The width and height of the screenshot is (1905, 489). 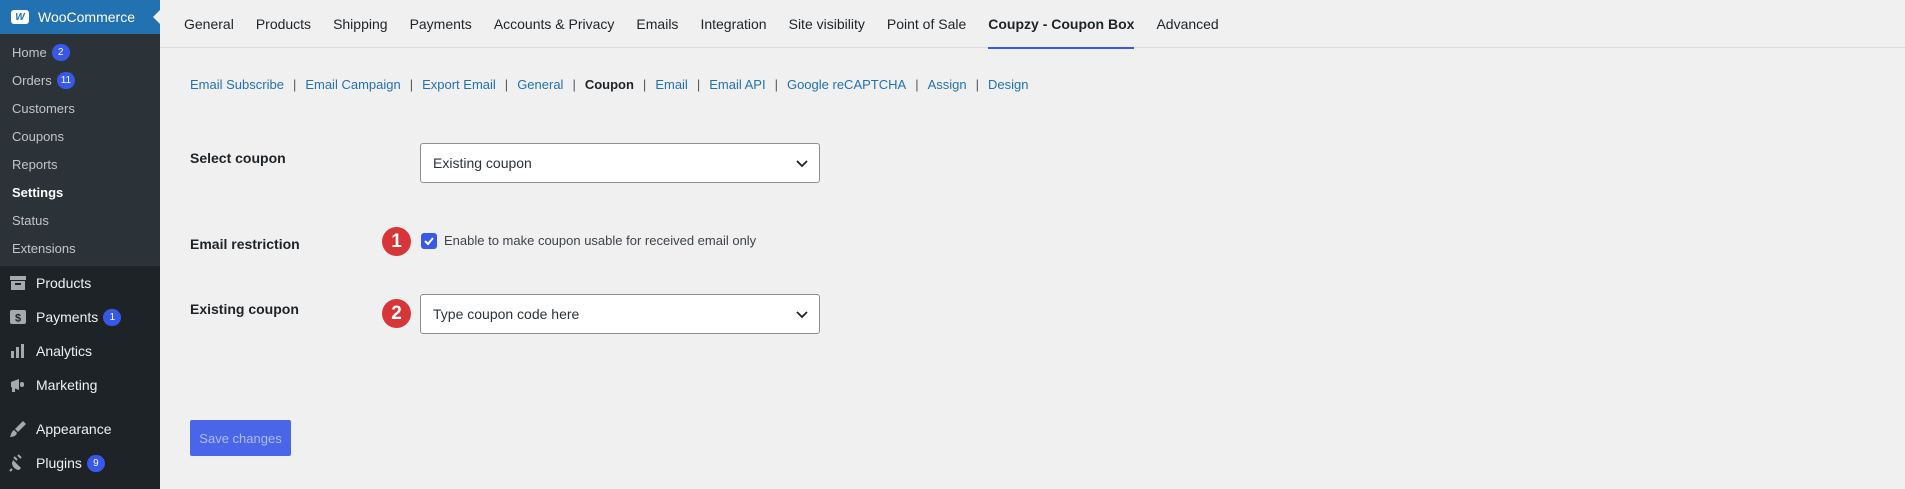 I want to click on plug-icon, so click(x=18, y=463).